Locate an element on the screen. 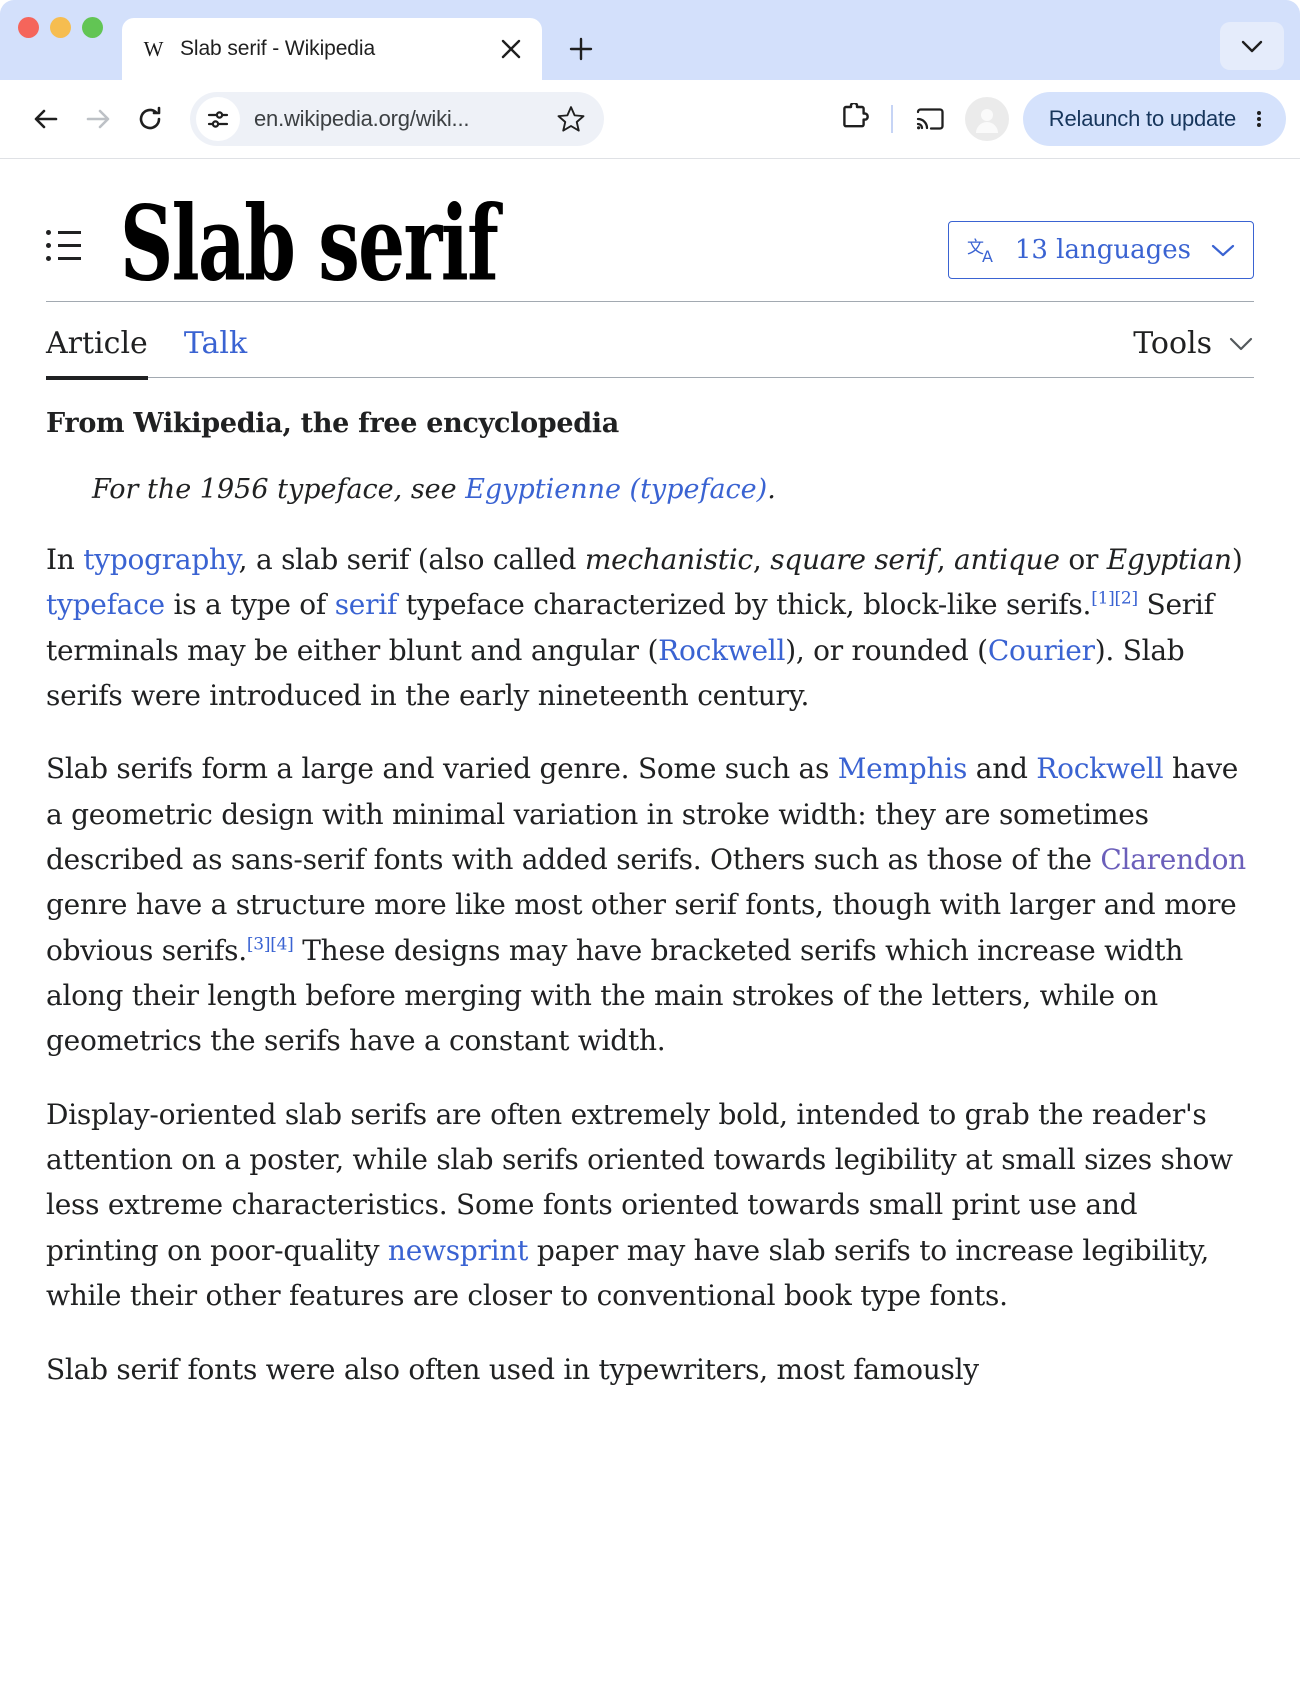  language-icon: 文 A is located at coordinates (983, 250).